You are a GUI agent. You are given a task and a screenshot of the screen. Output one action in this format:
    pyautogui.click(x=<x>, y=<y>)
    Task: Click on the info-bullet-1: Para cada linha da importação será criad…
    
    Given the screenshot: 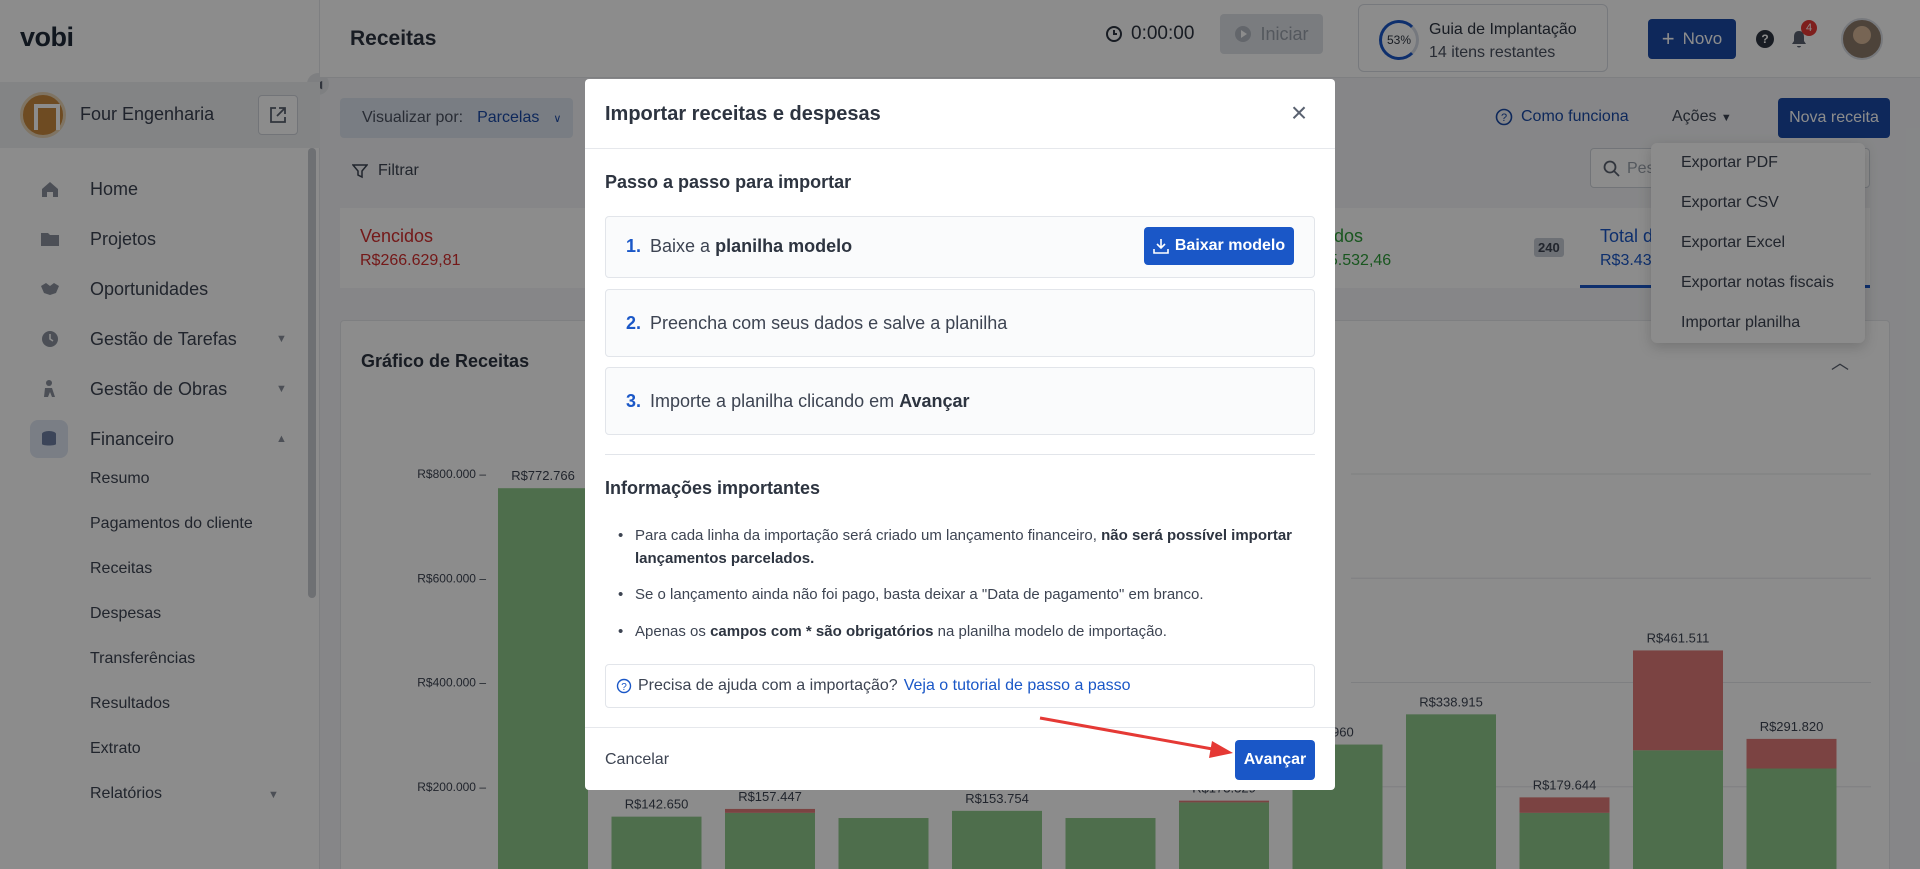 What is the action you would take?
    pyautogui.click(x=955, y=547)
    